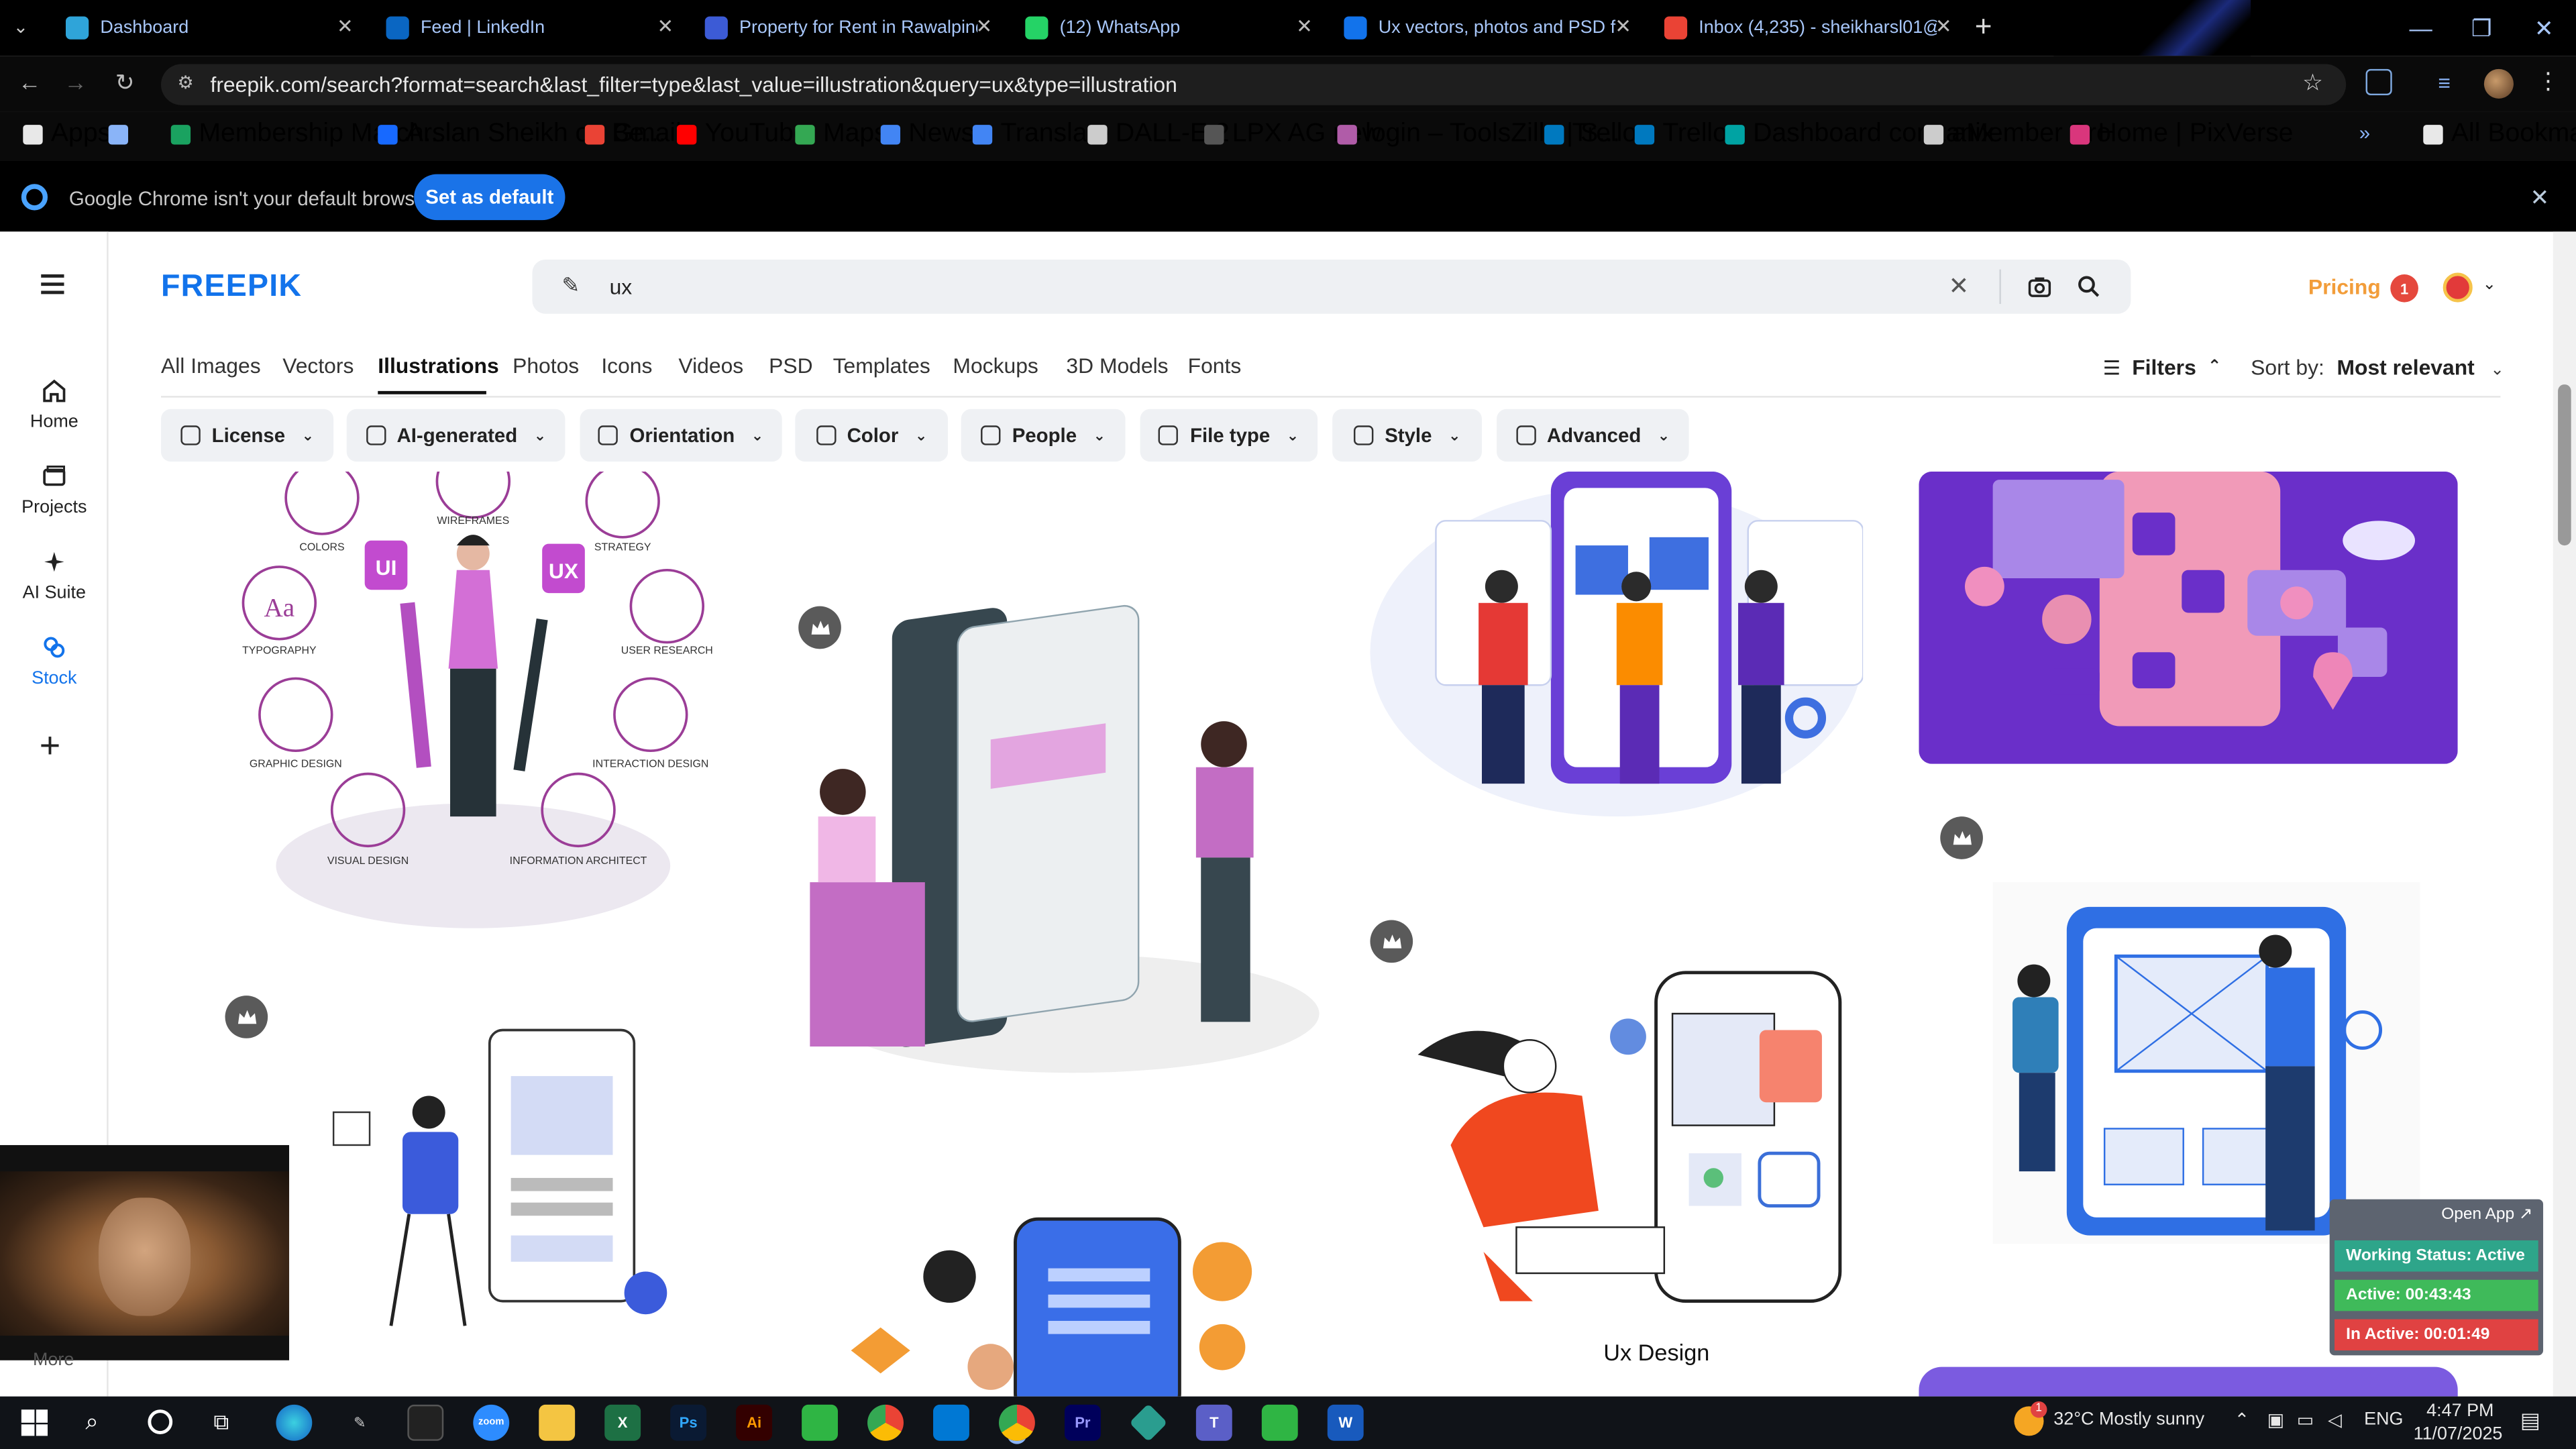 The height and width of the screenshot is (1449, 2576). I want to click on bookmarks-overflow-icon: », so click(2364, 132).